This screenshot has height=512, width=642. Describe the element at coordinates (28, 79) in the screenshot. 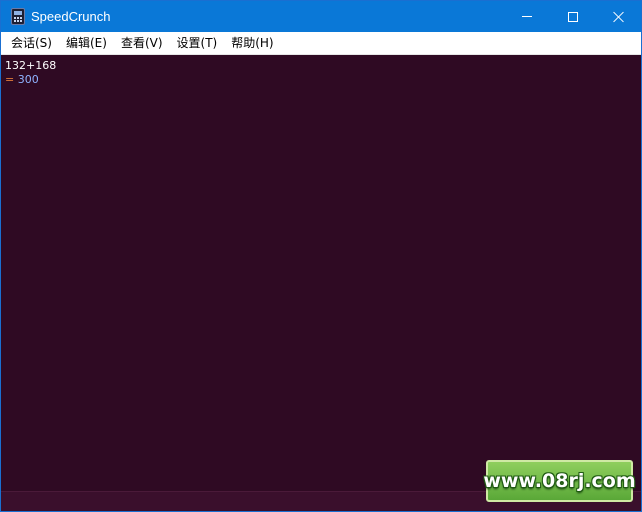

I see `result-value: 300` at that location.